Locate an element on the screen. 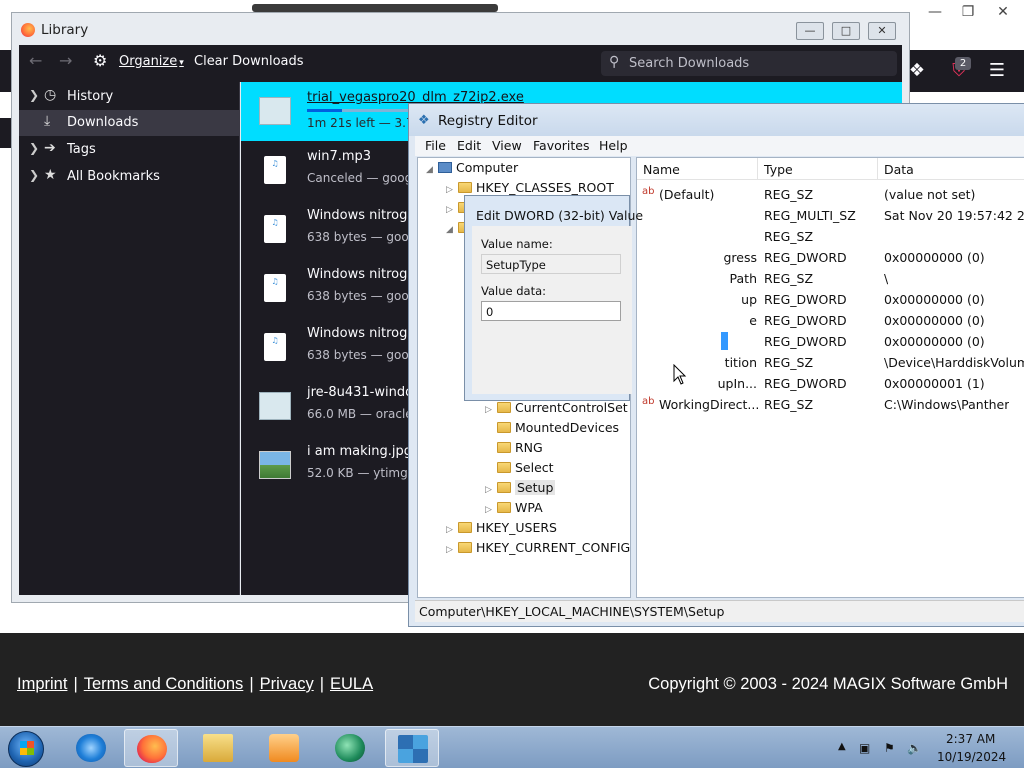 The height and width of the screenshot is (768, 1024). organize-button: Organize ▾ is located at coordinates (151, 61).